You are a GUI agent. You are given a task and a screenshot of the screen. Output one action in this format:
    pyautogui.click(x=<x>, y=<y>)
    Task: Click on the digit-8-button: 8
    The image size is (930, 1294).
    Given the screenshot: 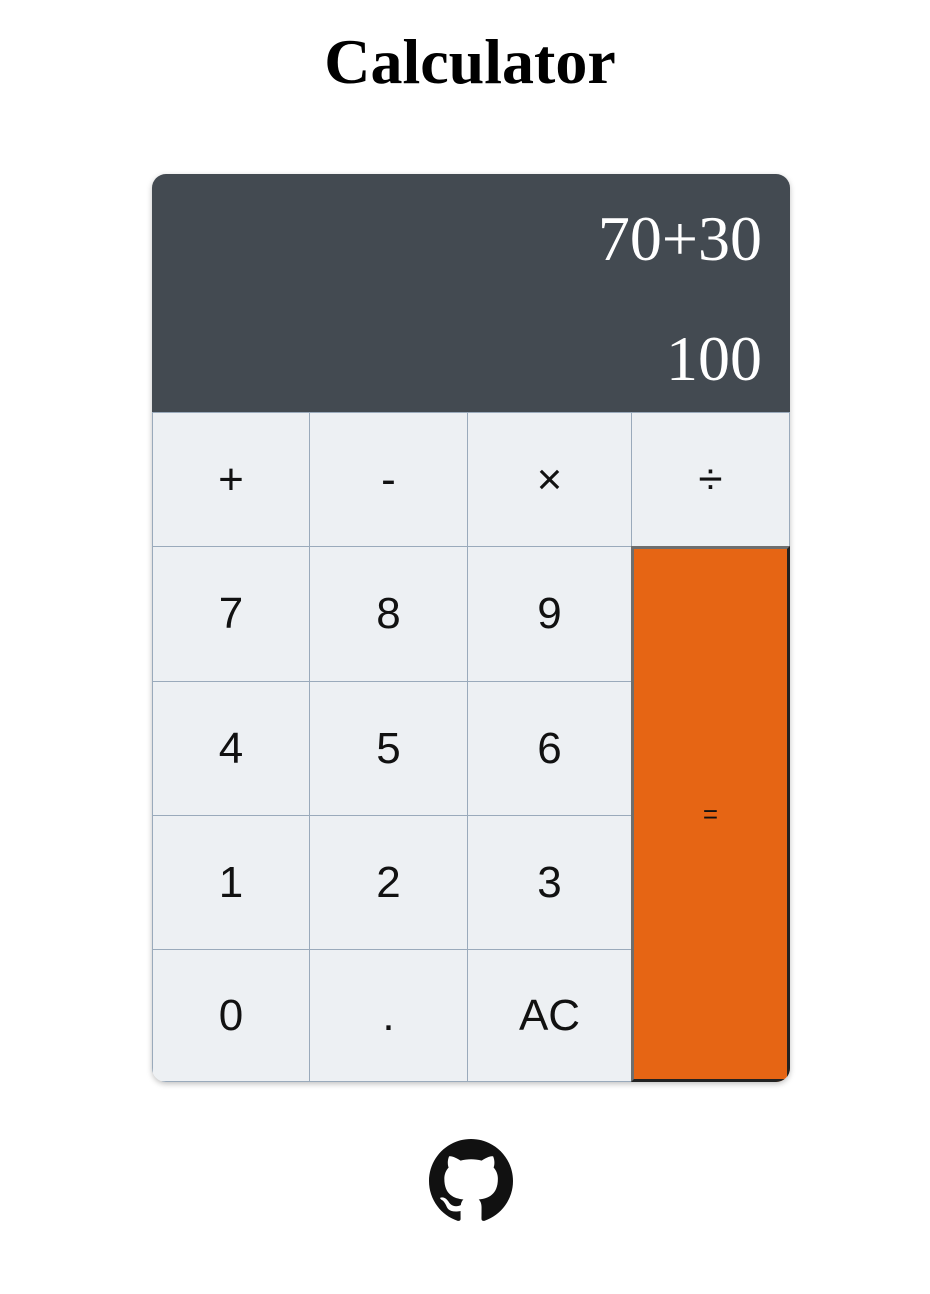 What is the action you would take?
    pyautogui.click(x=388, y=614)
    